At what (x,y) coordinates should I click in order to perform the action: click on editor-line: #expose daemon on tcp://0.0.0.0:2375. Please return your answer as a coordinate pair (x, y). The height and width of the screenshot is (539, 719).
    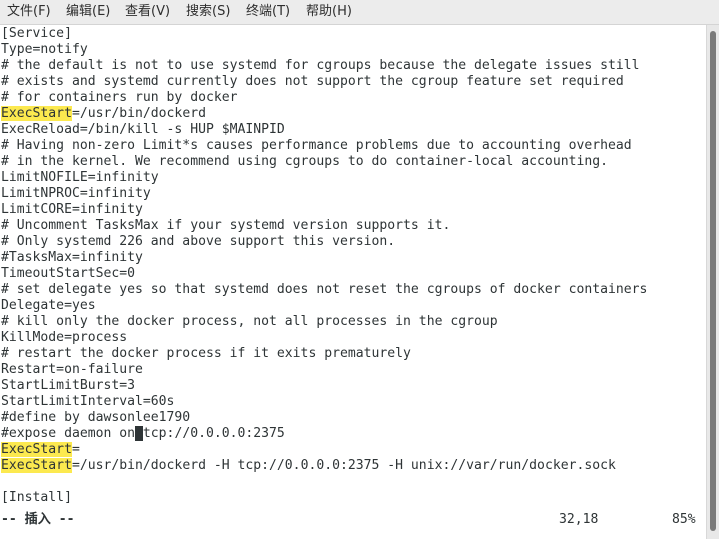
    Looking at the image, I should click on (143, 434).